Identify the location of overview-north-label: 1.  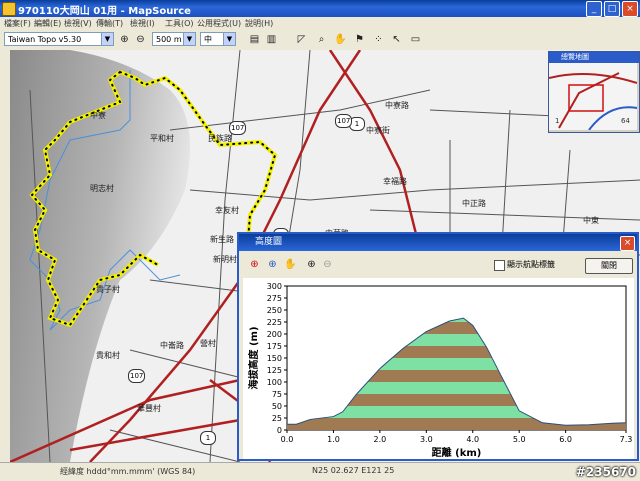
(557, 121).